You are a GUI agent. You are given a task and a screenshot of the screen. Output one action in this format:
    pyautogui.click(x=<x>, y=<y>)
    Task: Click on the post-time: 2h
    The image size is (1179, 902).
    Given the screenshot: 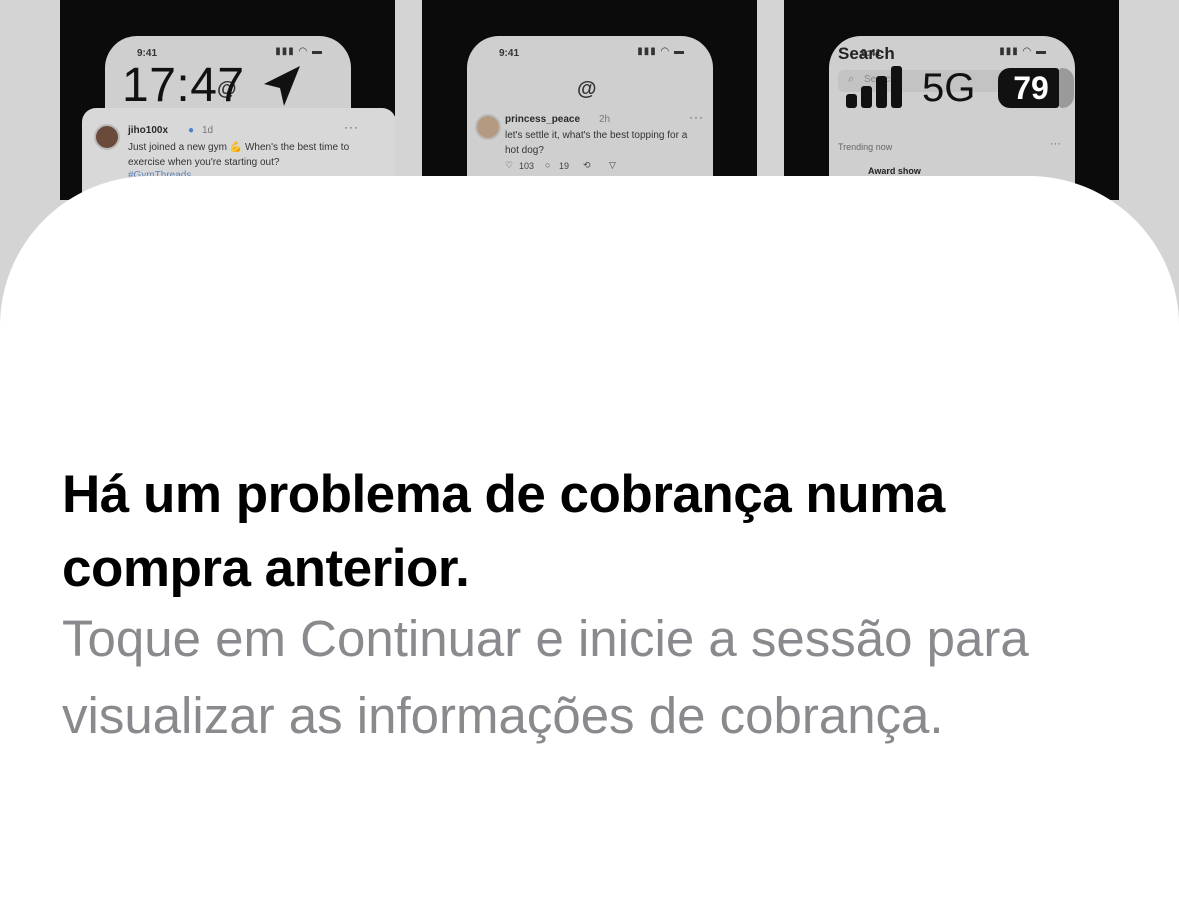 What is the action you would take?
    pyautogui.click(x=605, y=119)
    